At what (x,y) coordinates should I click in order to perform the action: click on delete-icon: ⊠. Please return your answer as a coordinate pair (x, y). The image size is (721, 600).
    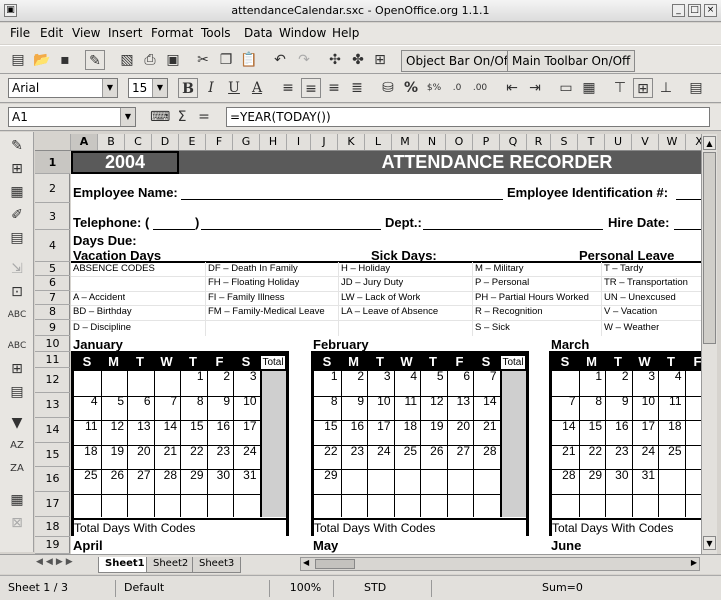
    Looking at the image, I should click on (17, 523).